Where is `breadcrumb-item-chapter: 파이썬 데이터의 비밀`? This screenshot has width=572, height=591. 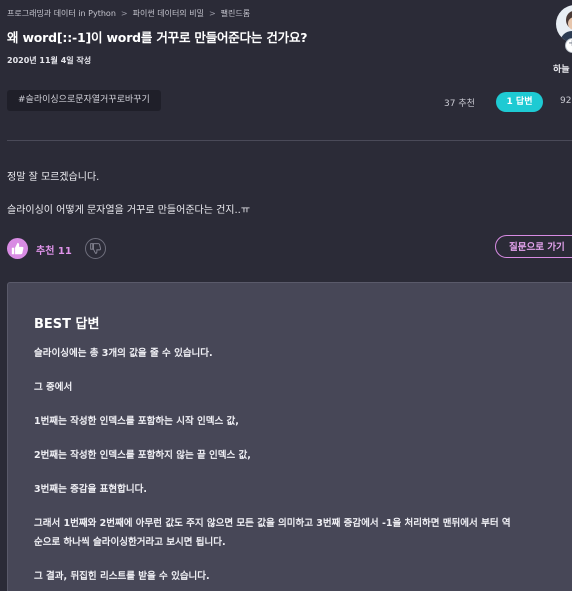 breadcrumb-item-chapter: 파이썬 데이터의 비밀 is located at coordinates (168, 13).